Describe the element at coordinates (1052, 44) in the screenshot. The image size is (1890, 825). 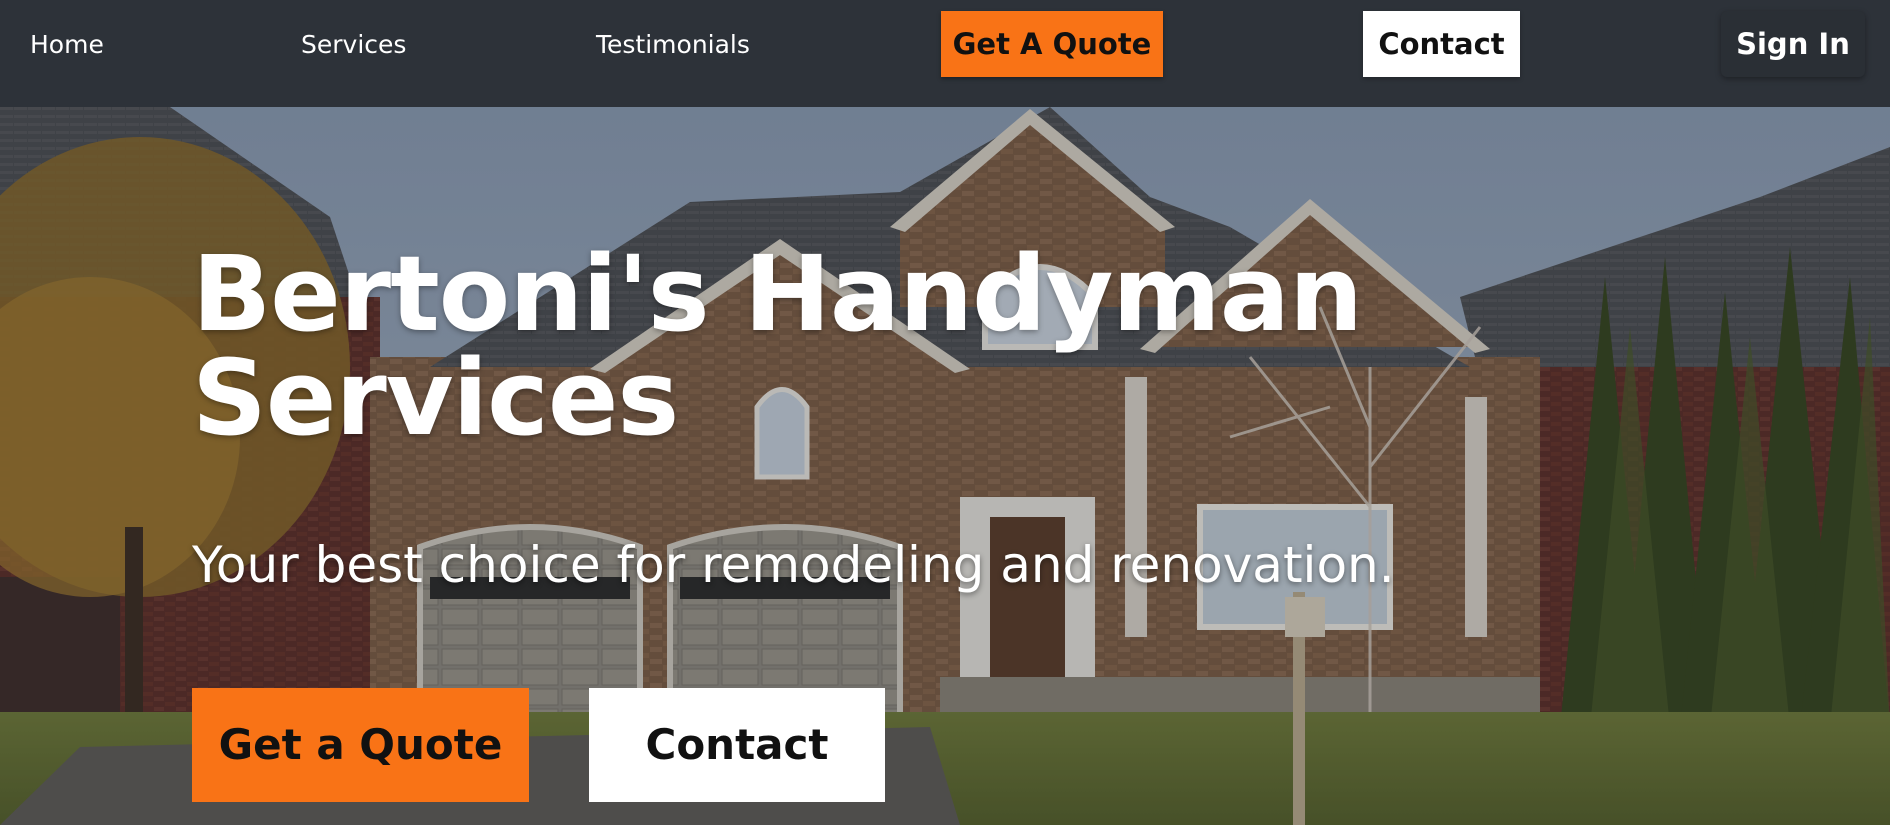
I see `nav-get-quote-button: Get A Quote` at that location.